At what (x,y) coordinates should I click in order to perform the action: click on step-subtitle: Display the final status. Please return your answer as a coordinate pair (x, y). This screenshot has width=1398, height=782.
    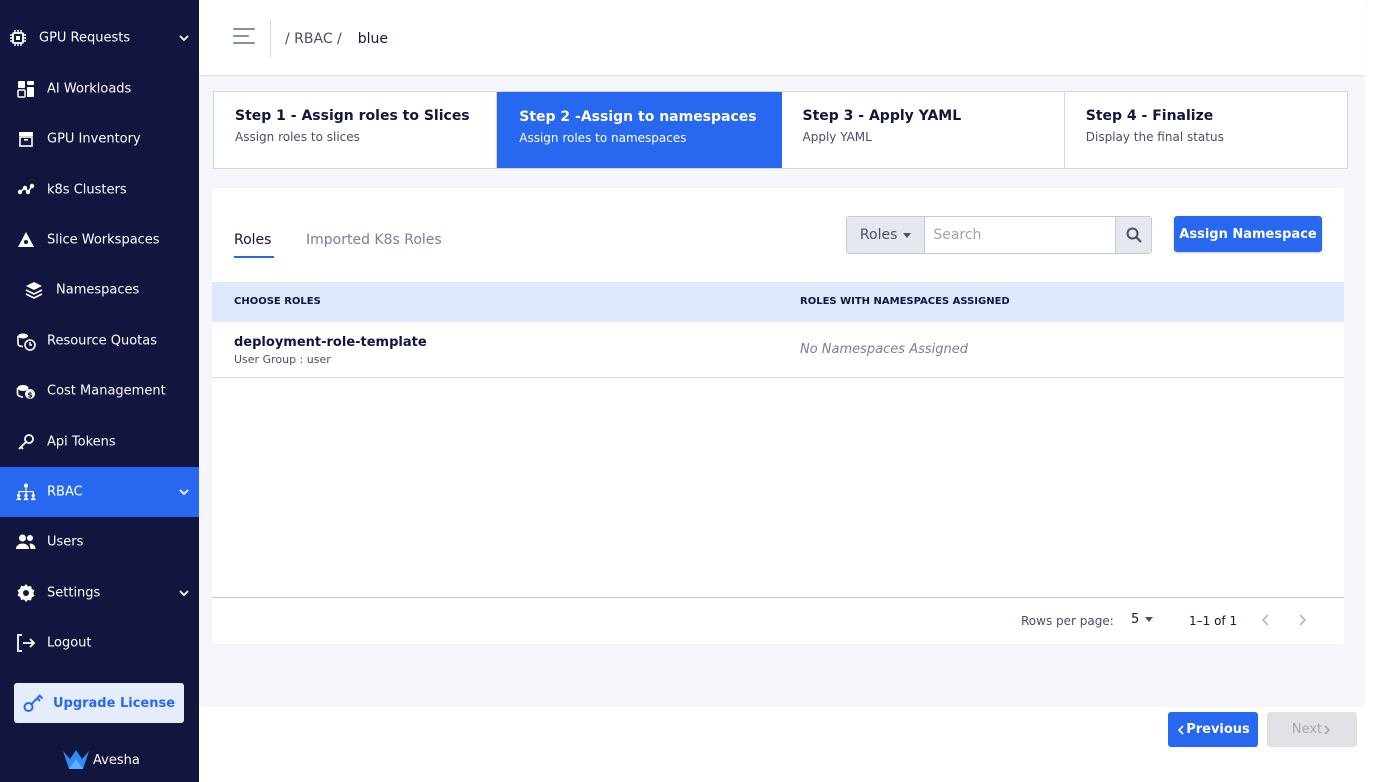
    Looking at the image, I should click on (1154, 137).